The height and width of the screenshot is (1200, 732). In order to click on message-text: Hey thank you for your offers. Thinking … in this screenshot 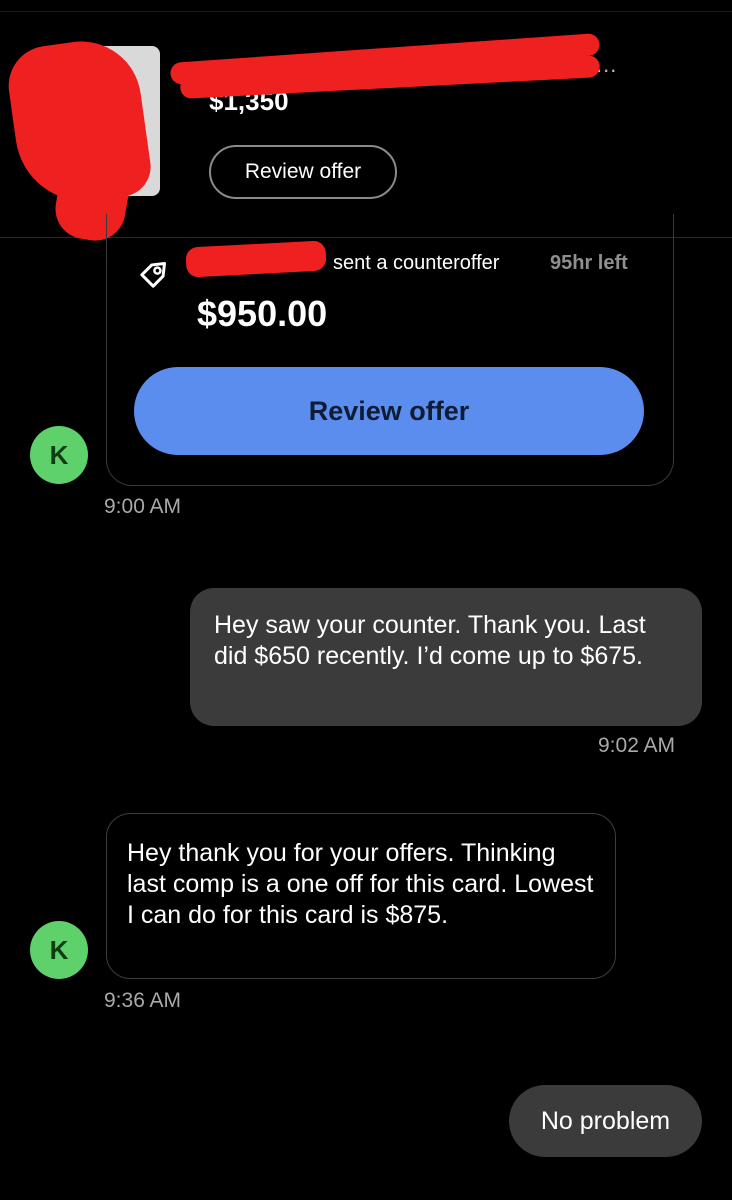, I will do `click(360, 884)`.